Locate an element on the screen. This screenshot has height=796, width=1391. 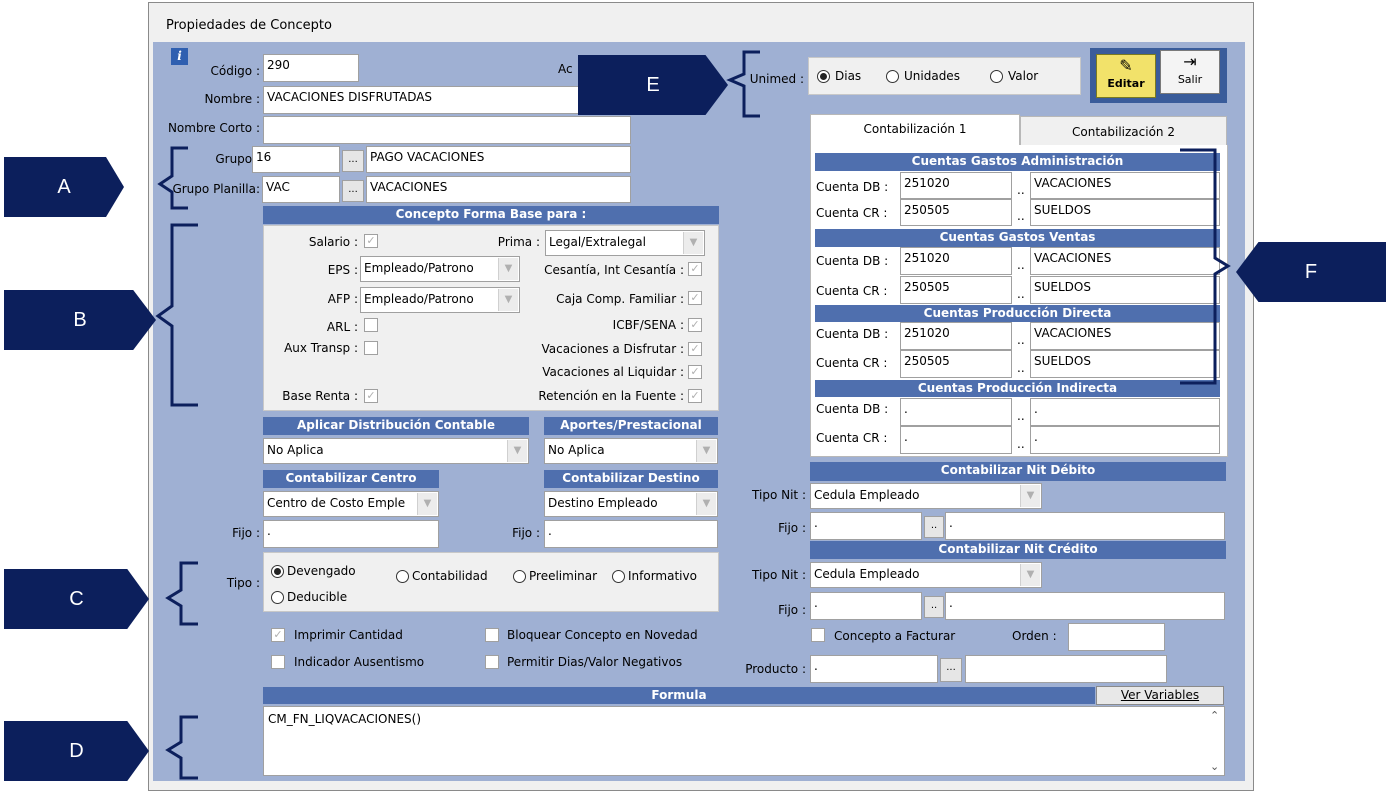
brace-a is located at coordinates (172, 178).